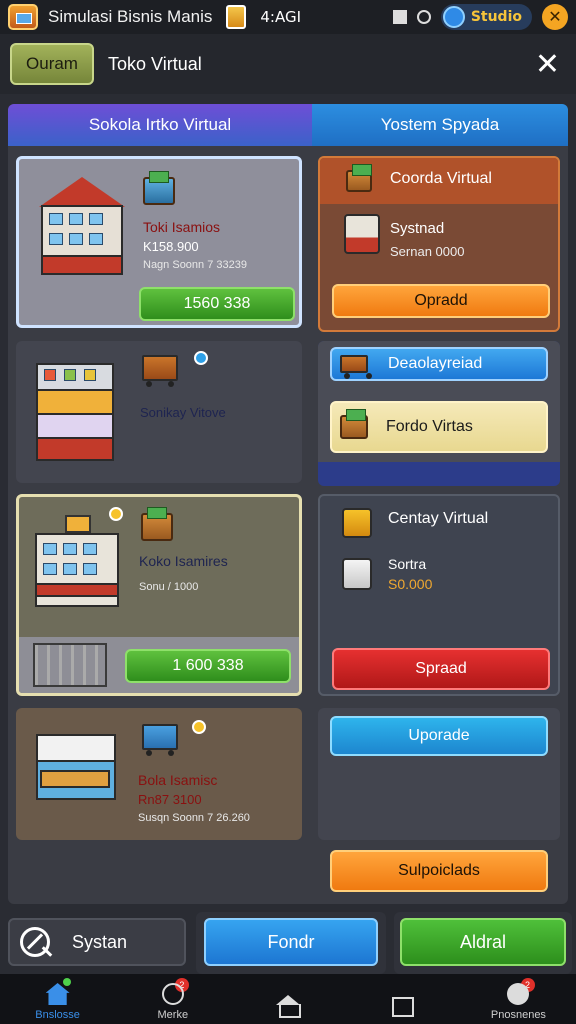 Image resolution: width=576 pixels, height=1024 pixels. What do you see at coordinates (208, 666) in the screenshot?
I see `buy-button: 1 600 338` at bounding box center [208, 666].